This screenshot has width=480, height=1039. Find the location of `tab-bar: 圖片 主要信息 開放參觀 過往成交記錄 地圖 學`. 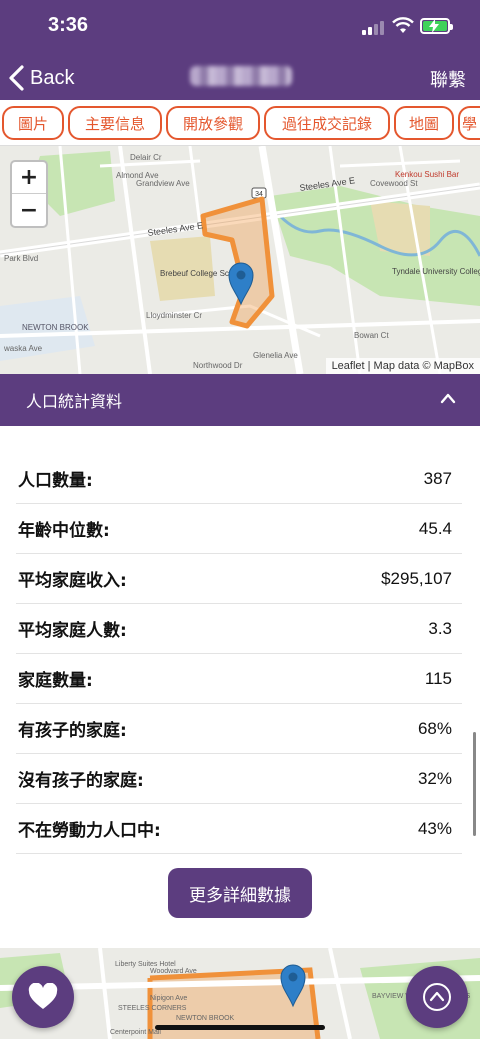

tab-bar: 圖片 主要信息 開放參觀 過往成交記錄 地圖 學 is located at coordinates (240, 123).